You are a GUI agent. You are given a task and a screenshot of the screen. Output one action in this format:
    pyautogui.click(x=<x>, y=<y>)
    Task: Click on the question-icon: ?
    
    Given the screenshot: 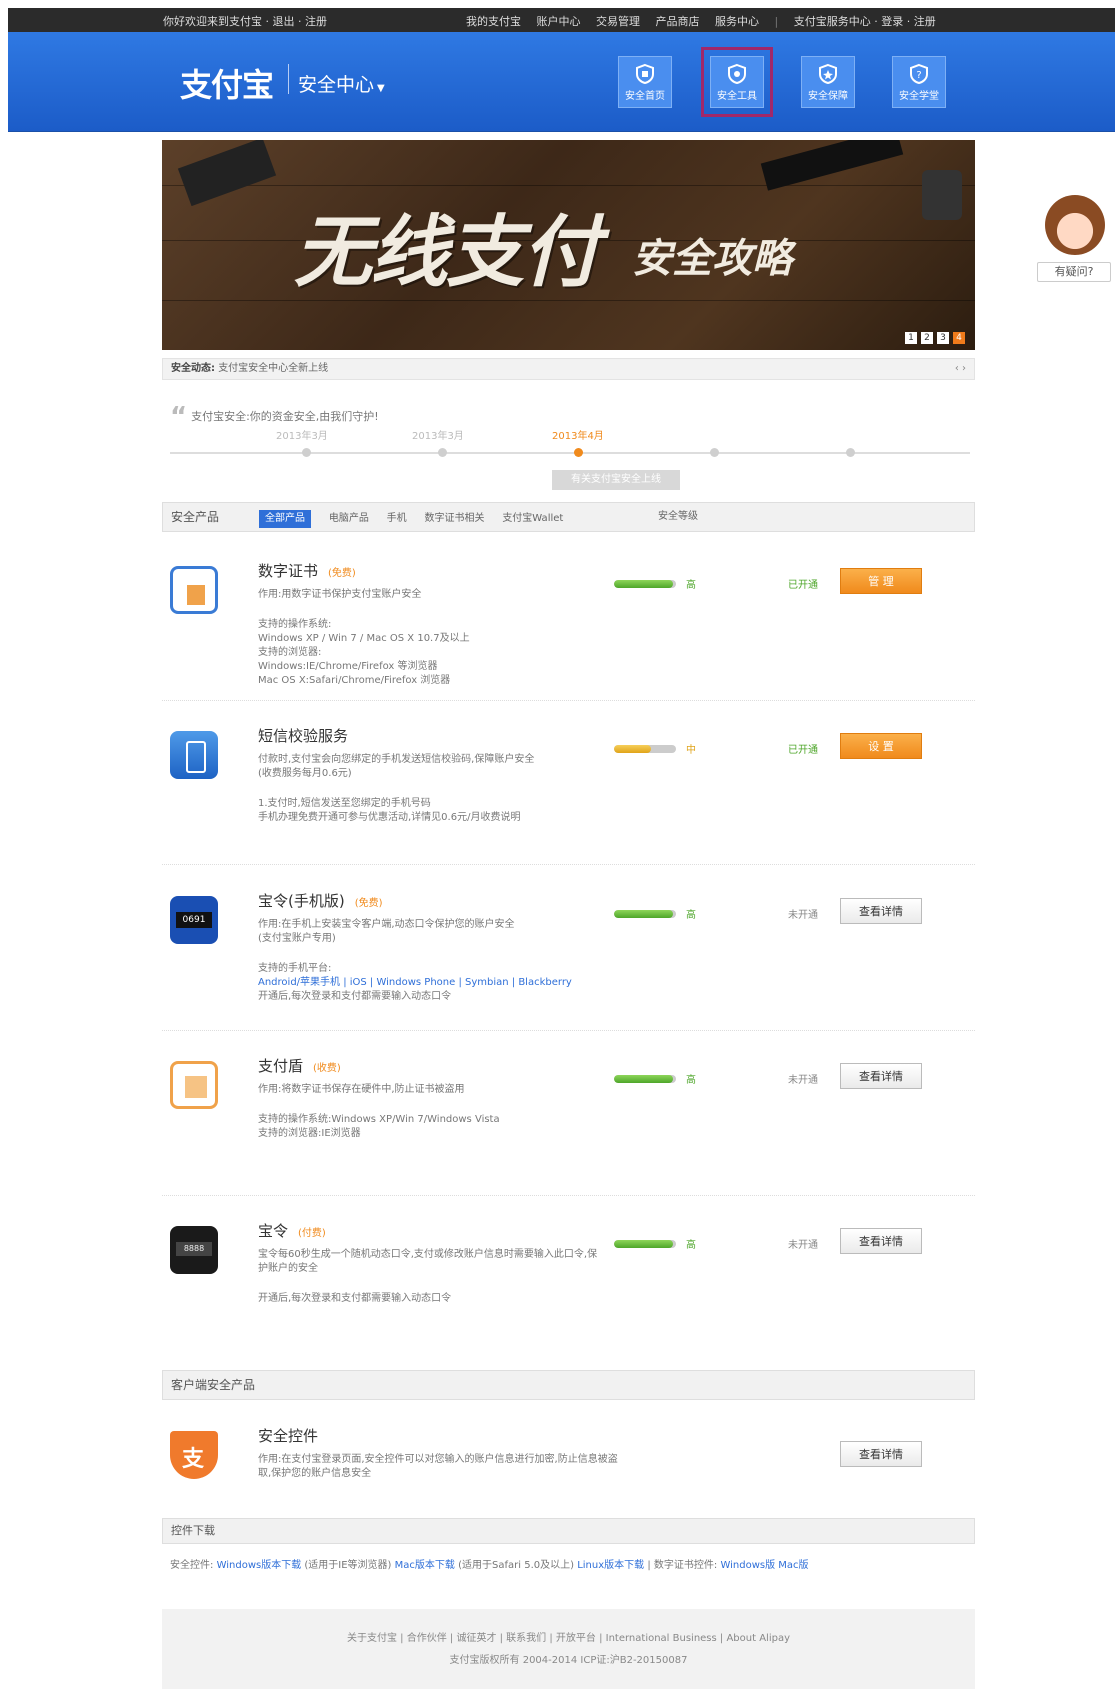 What is the action you would take?
    pyautogui.click(x=919, y=74)
    